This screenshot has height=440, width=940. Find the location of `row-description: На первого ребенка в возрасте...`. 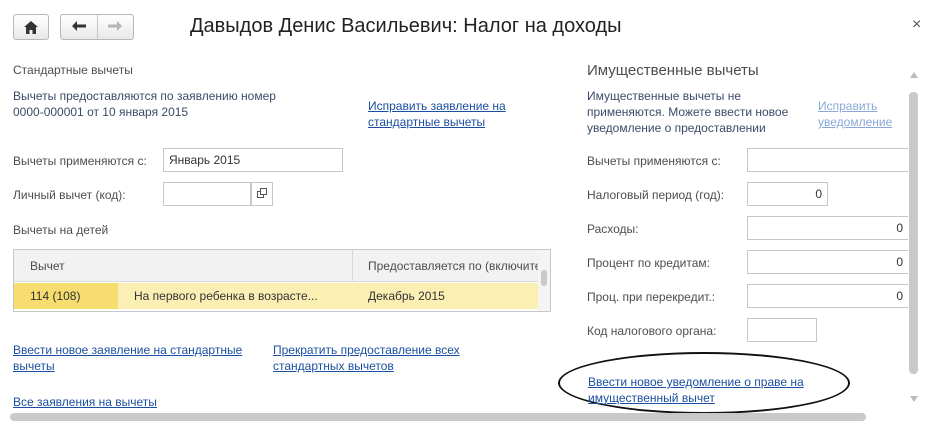

row-description: На первого ребенка в возрасте... is located at coordinates (226, 296).